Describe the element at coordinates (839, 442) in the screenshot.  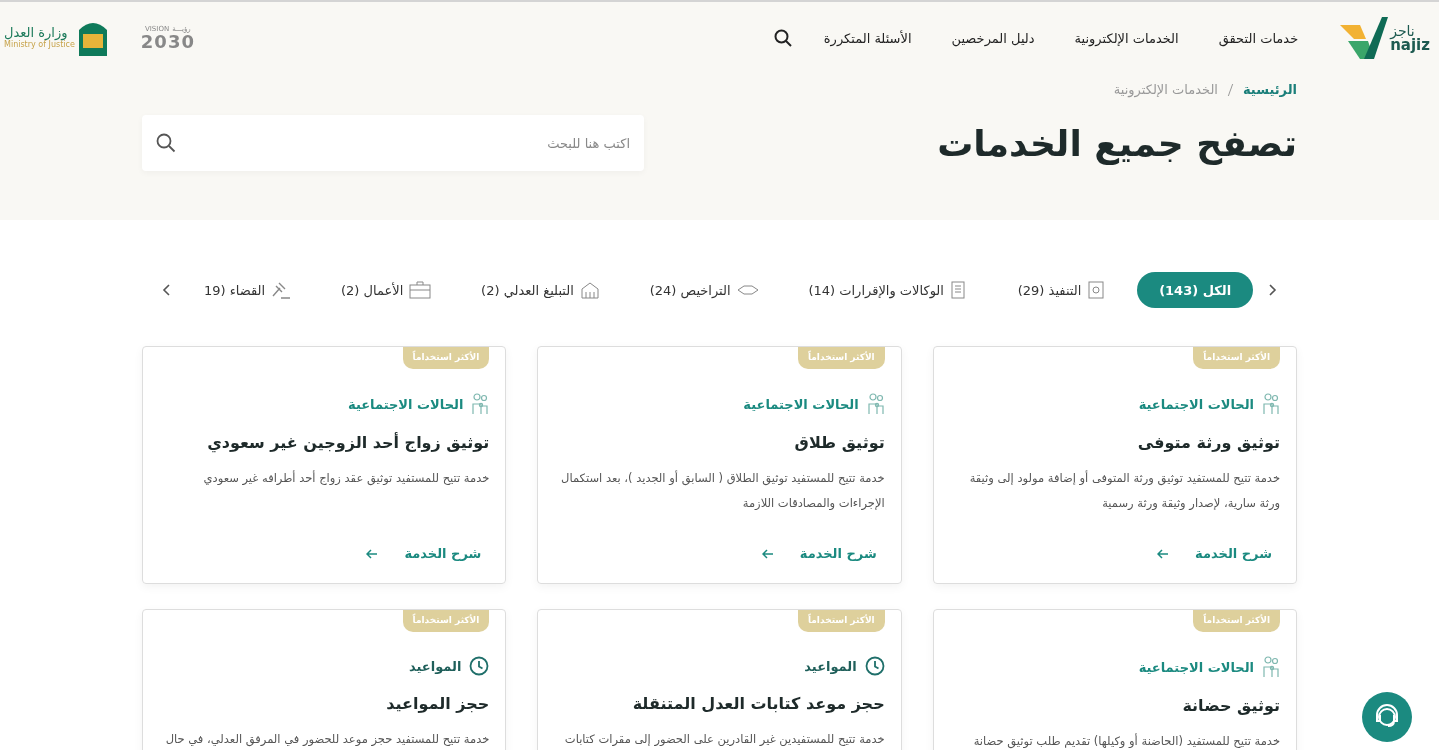
I see `service-title: توثيق طلاق` at that location.